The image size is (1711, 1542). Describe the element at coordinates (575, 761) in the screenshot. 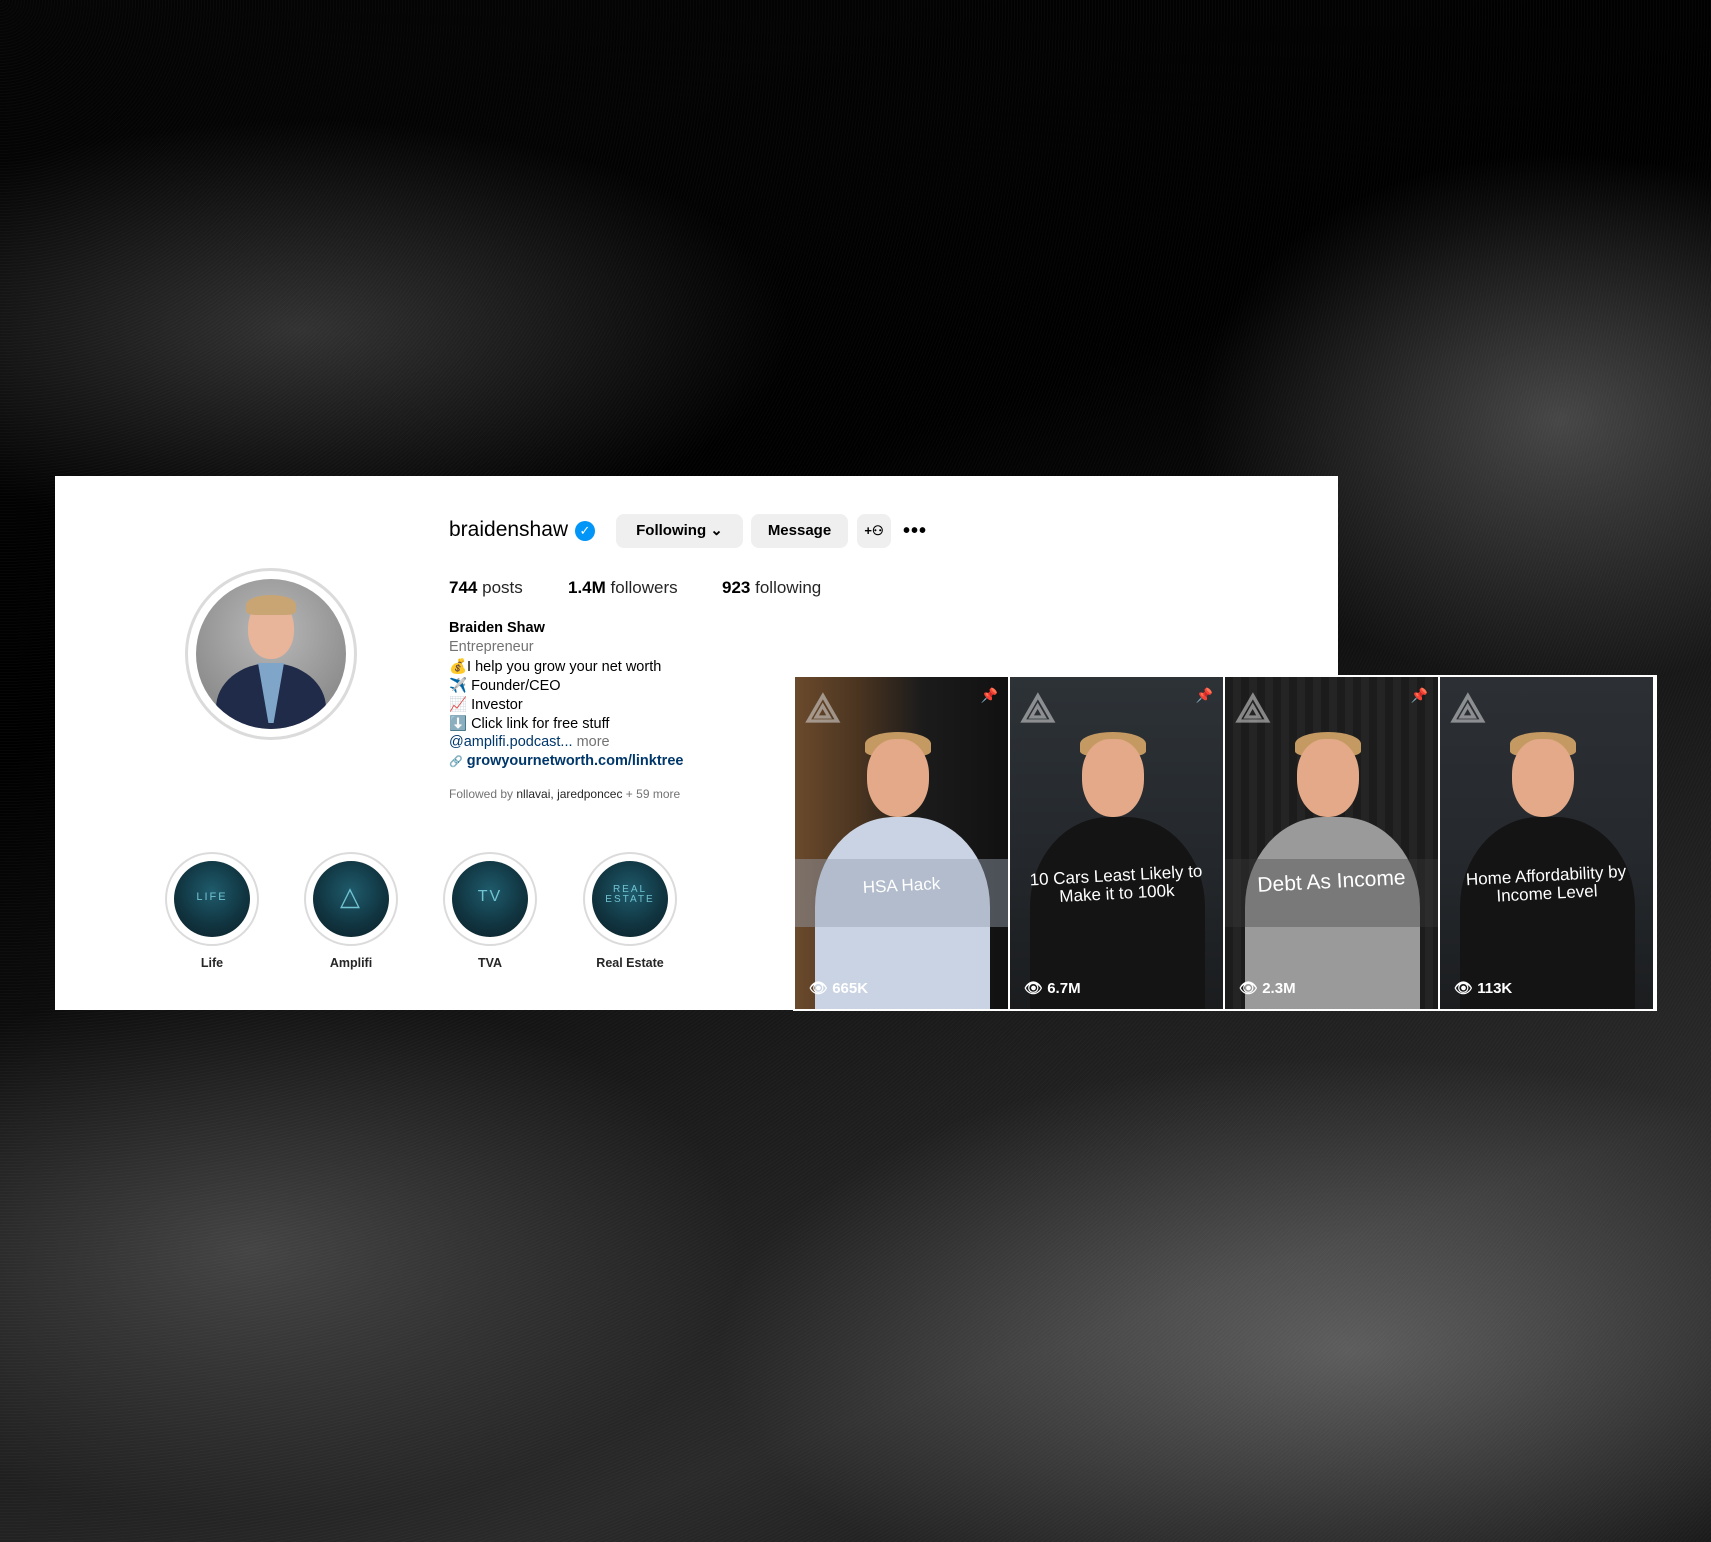

I see `website-link: growyournetworth.com/linktree` at that location.